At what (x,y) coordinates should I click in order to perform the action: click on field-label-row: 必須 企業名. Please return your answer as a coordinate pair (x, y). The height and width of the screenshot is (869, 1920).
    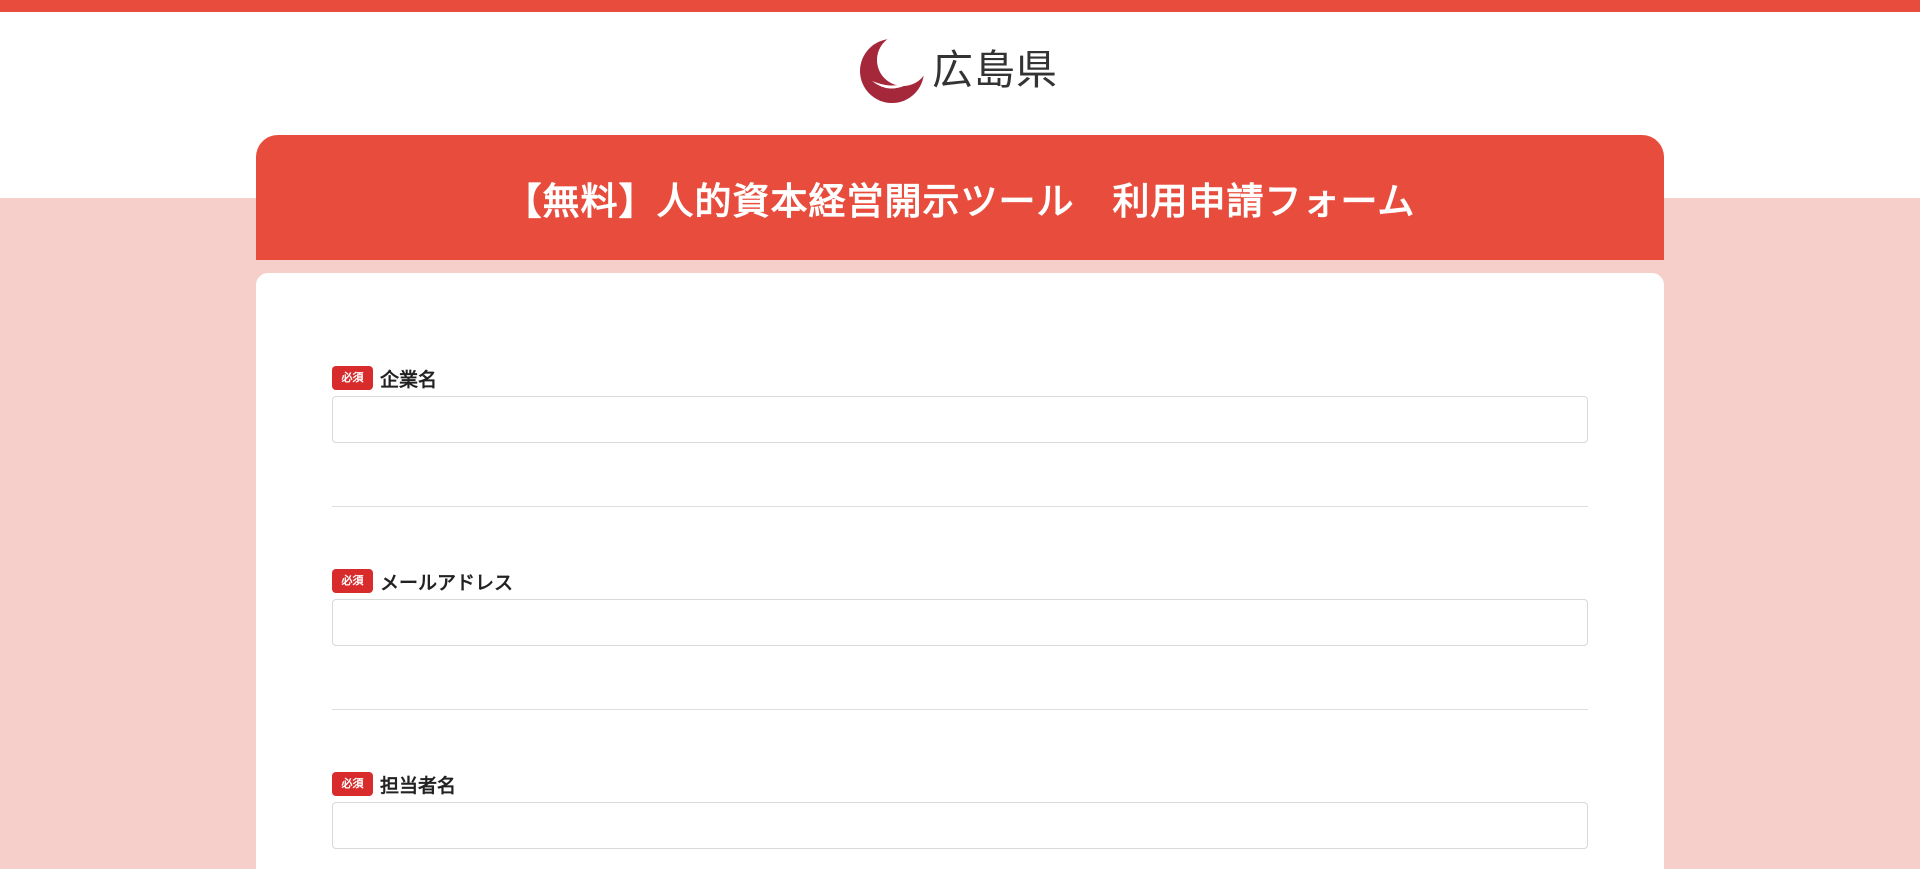
    Looking at the image, I should click on (960, 378).